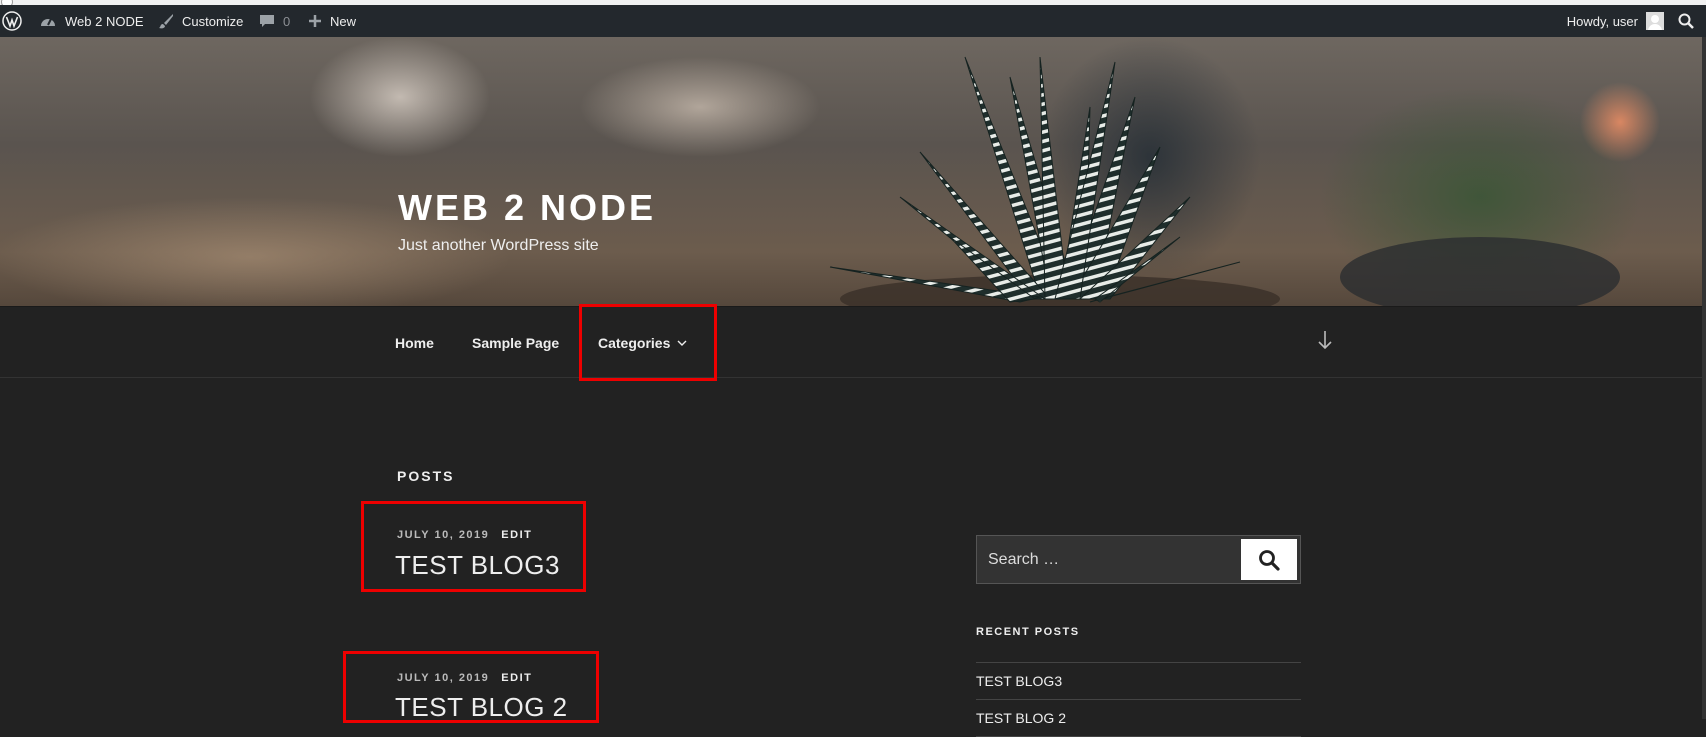  What do you see at coordinates (1704, 378) in the screenshot?
I see `scrollbar` at bounding box center [1704, 378].